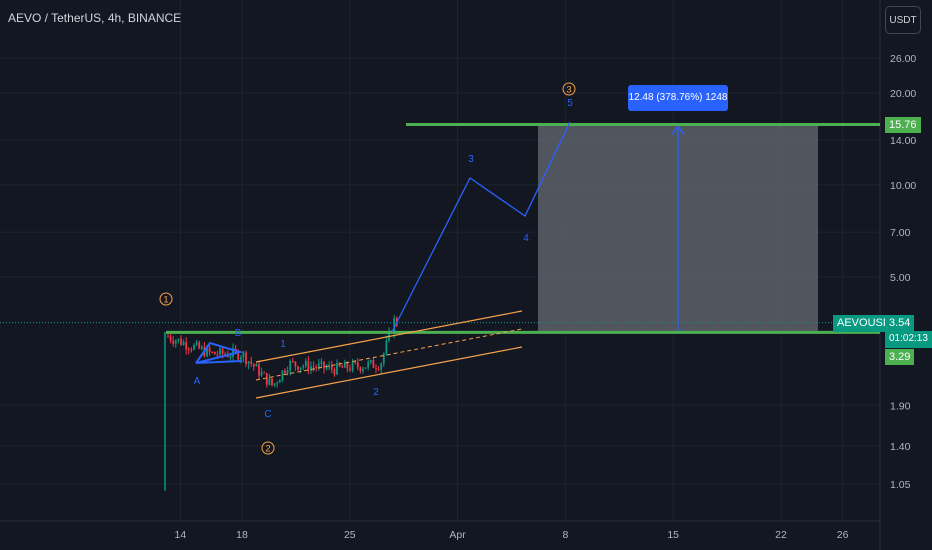  What do you see at coordinates (903, 186) in the screenshot?
I see `price-tick-label: 10.00` at bounding box center [903, 186].